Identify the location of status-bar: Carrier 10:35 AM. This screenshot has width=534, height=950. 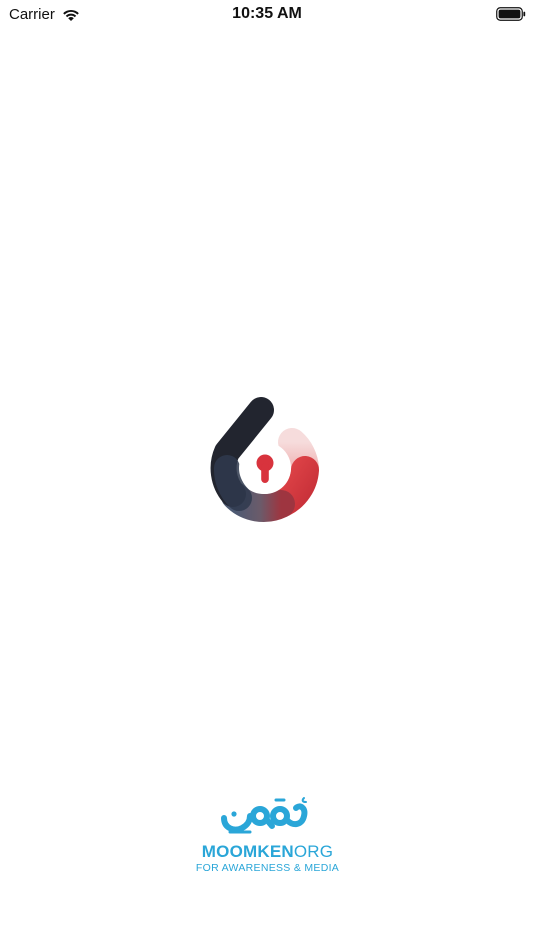
(267, 14).